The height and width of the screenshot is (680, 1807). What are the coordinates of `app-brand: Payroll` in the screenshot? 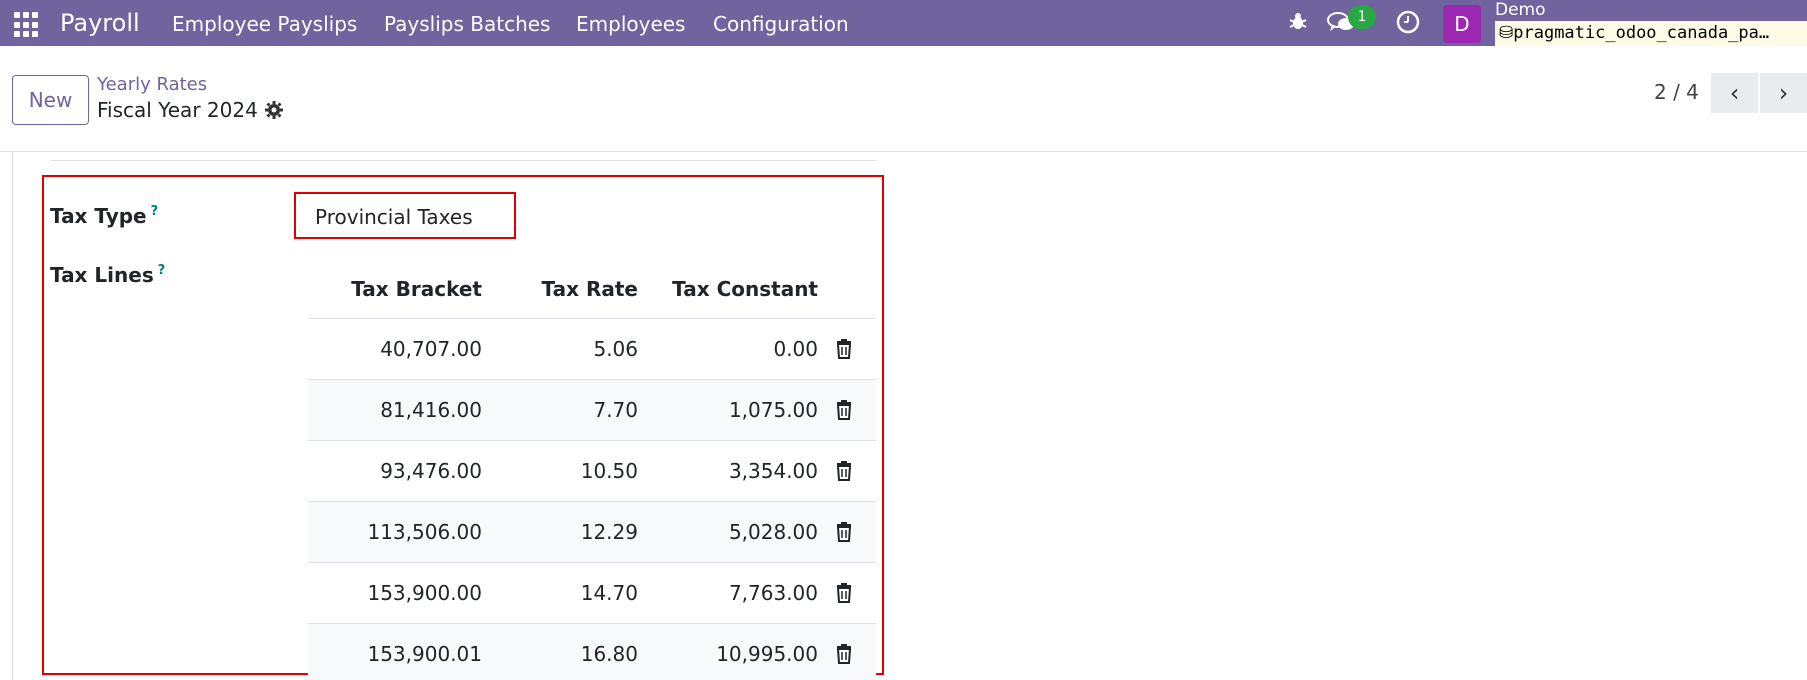 It's located at (100, 23).